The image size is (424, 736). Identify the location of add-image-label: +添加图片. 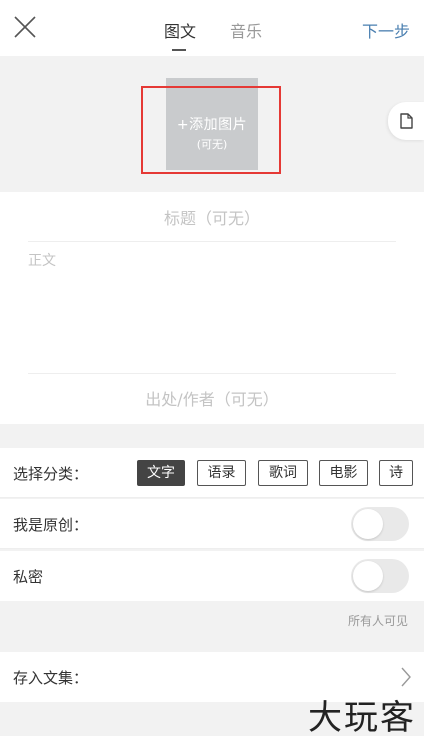
(212, 125).